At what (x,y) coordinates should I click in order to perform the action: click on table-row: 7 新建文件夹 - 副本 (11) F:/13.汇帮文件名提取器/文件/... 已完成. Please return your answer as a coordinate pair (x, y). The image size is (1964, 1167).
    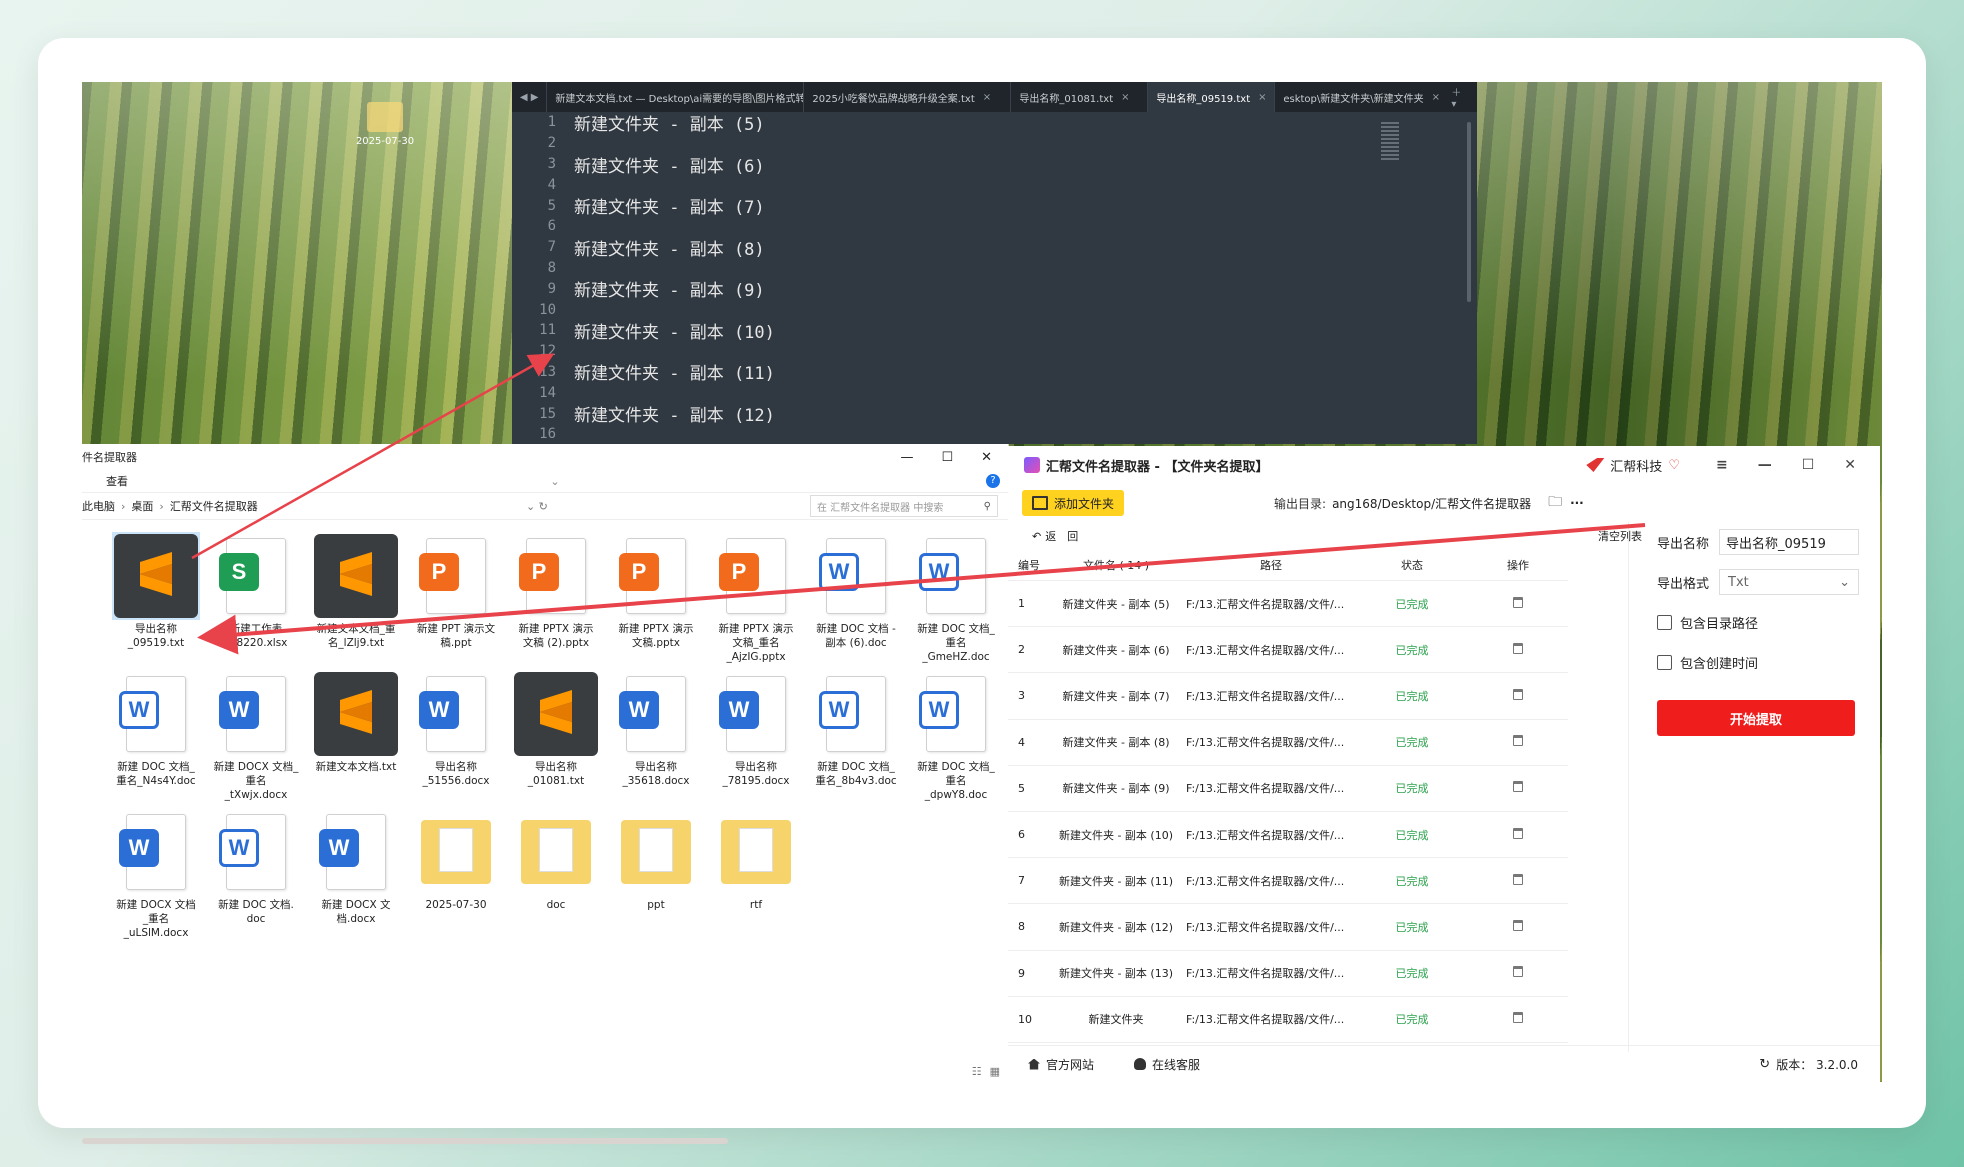
    Looking at the image, I should click on (1288, 881).